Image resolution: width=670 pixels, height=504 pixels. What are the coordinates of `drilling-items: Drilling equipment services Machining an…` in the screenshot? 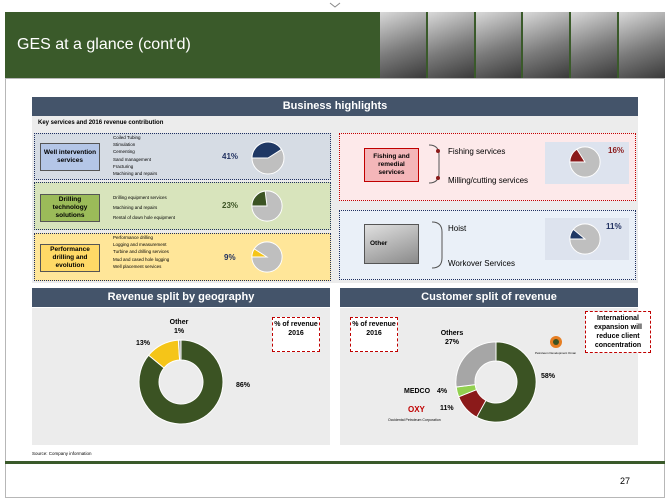 It's located at (144, 208).